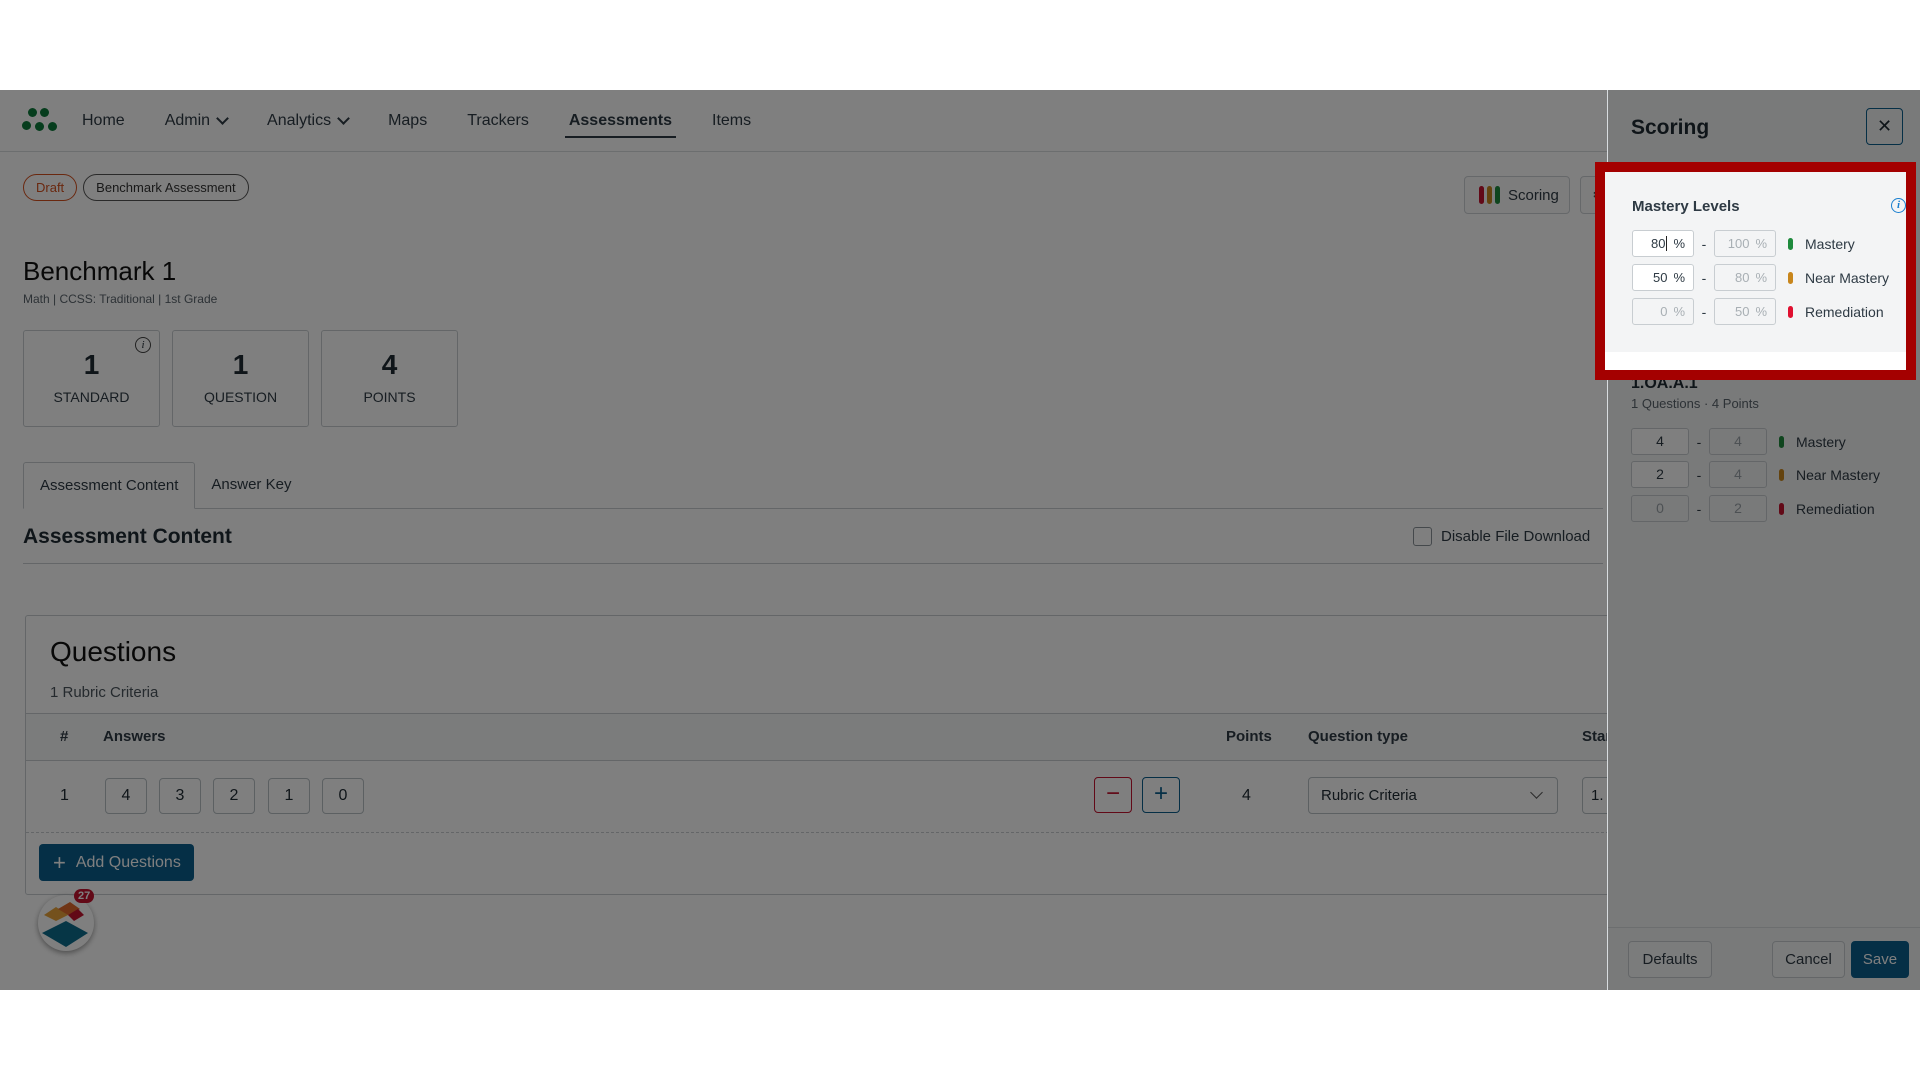 This screenshot has height=1080, width=1920. What do you see at coordinates (1755, 271) in the screenshot?
I see `highlight-frame` at bounding box center [1755, 271].